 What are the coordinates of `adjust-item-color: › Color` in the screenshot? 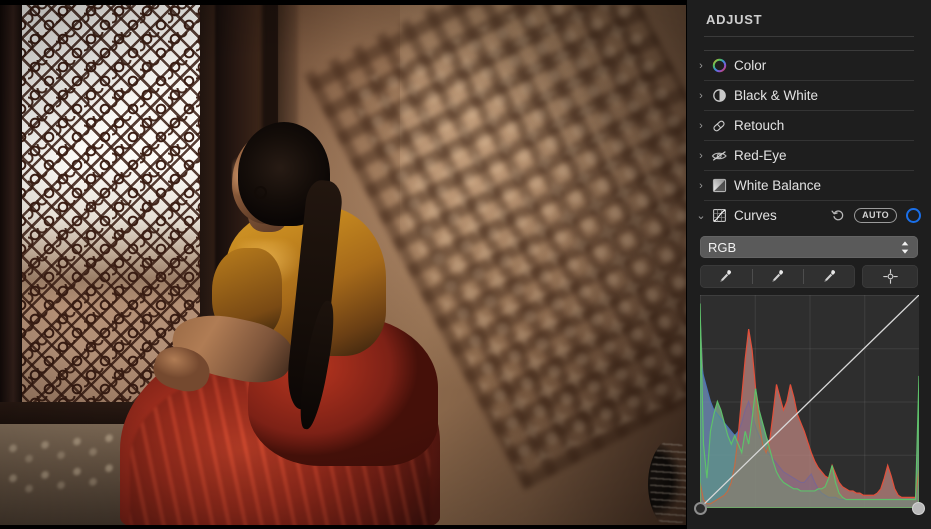 It's located at (809, 65).